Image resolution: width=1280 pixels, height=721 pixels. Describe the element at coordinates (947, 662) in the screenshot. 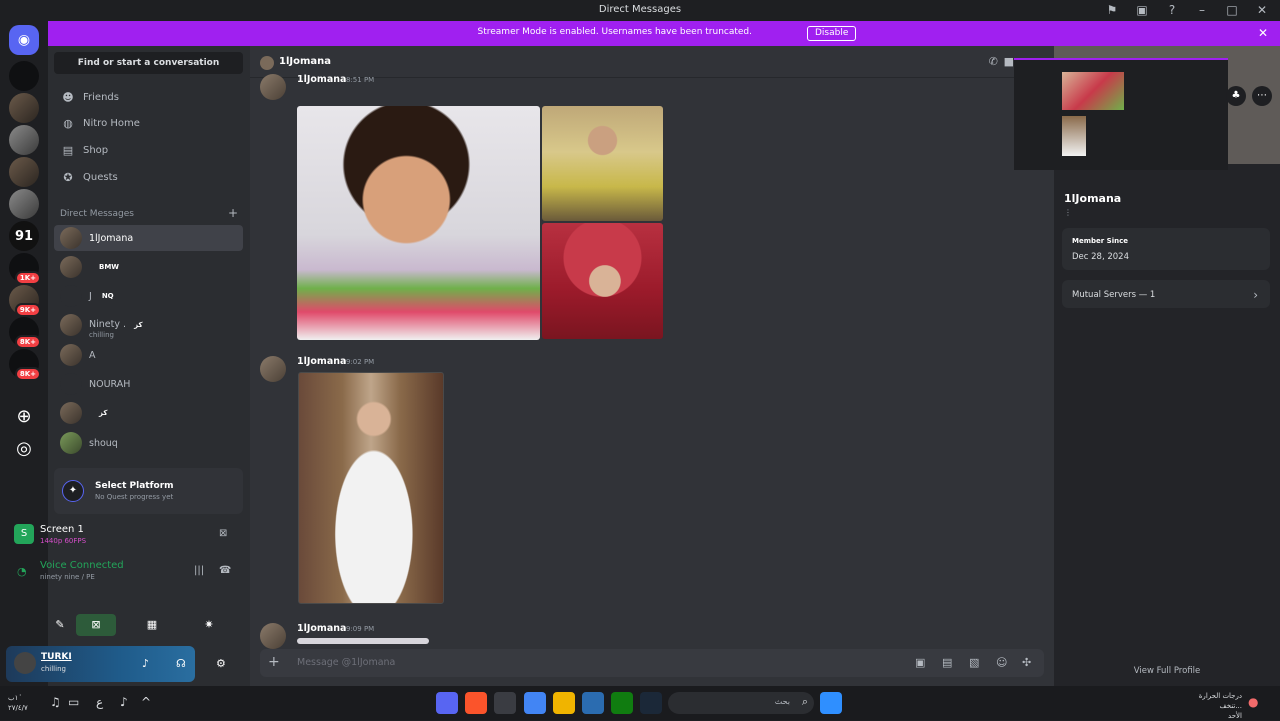

I see `gif-icon: ▤` at that location.